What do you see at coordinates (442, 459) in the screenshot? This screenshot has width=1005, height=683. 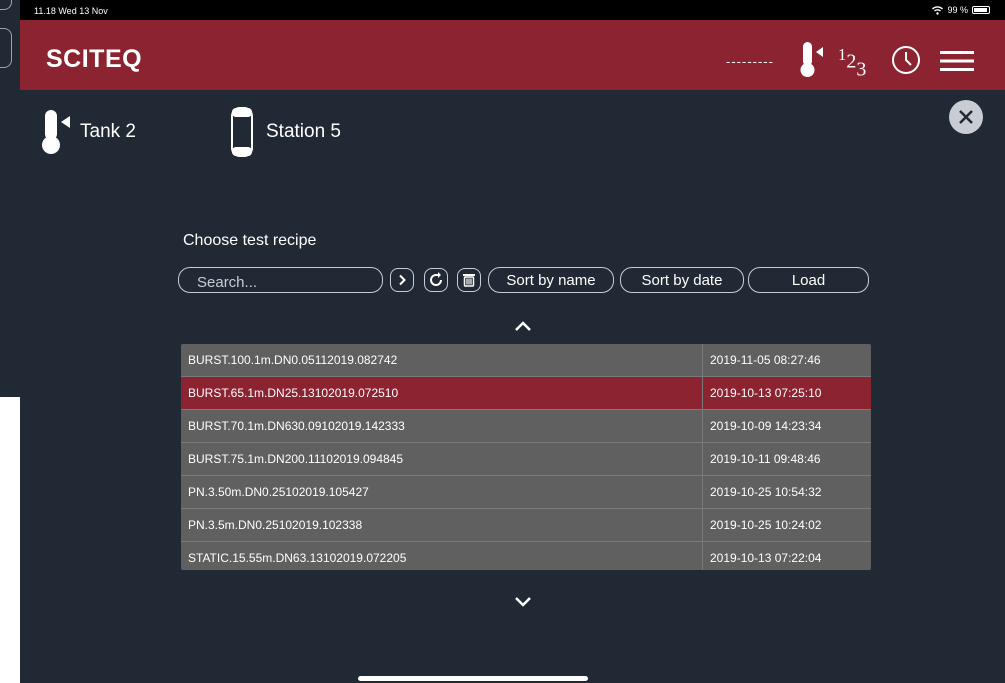 I see `recipe-name-cell: BURST.75.1m.DN200.11102019.094845` at bounding box center [442, 459].